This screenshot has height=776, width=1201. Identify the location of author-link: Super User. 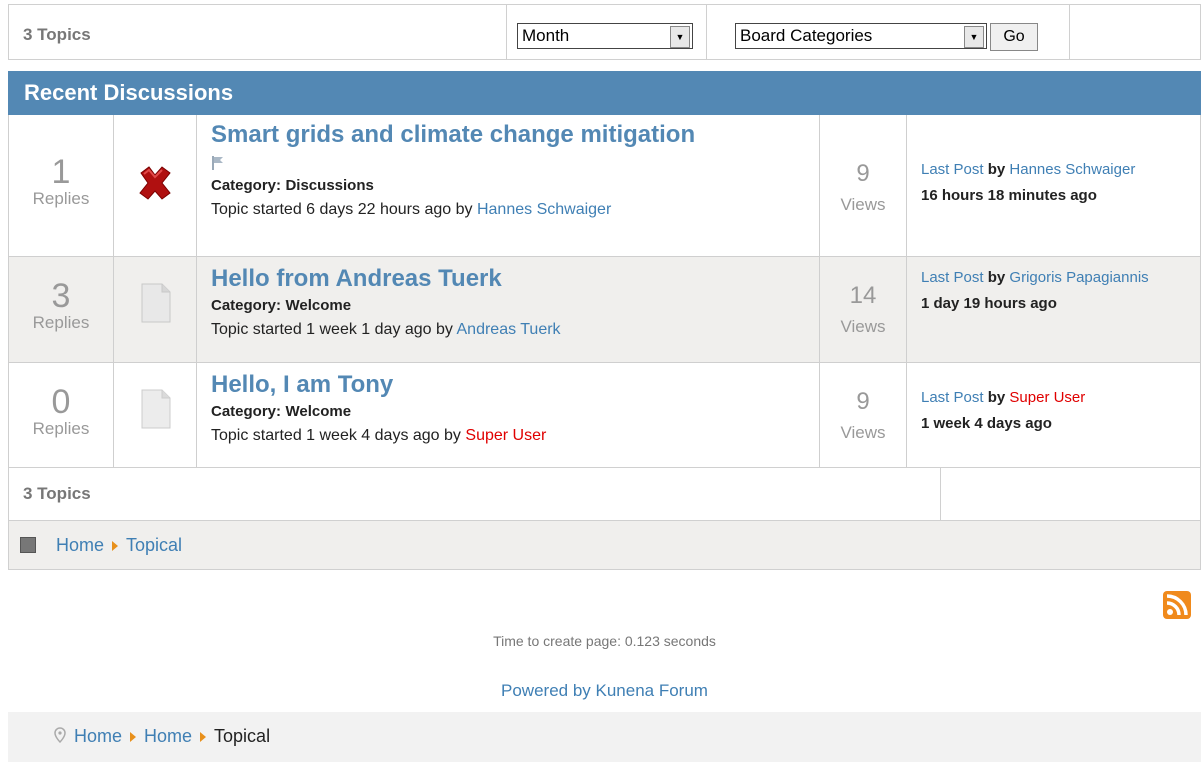
(505, 435).